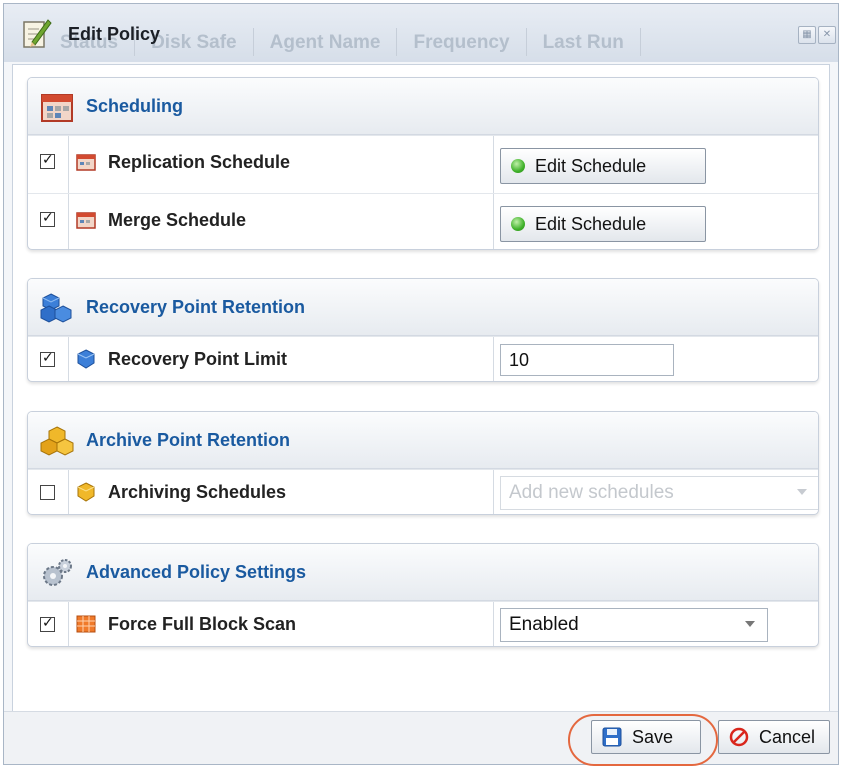 The image size is (843, 769). I want to click on recovery-point-limit-label: Recovery Point Limit, so click(198, 359).